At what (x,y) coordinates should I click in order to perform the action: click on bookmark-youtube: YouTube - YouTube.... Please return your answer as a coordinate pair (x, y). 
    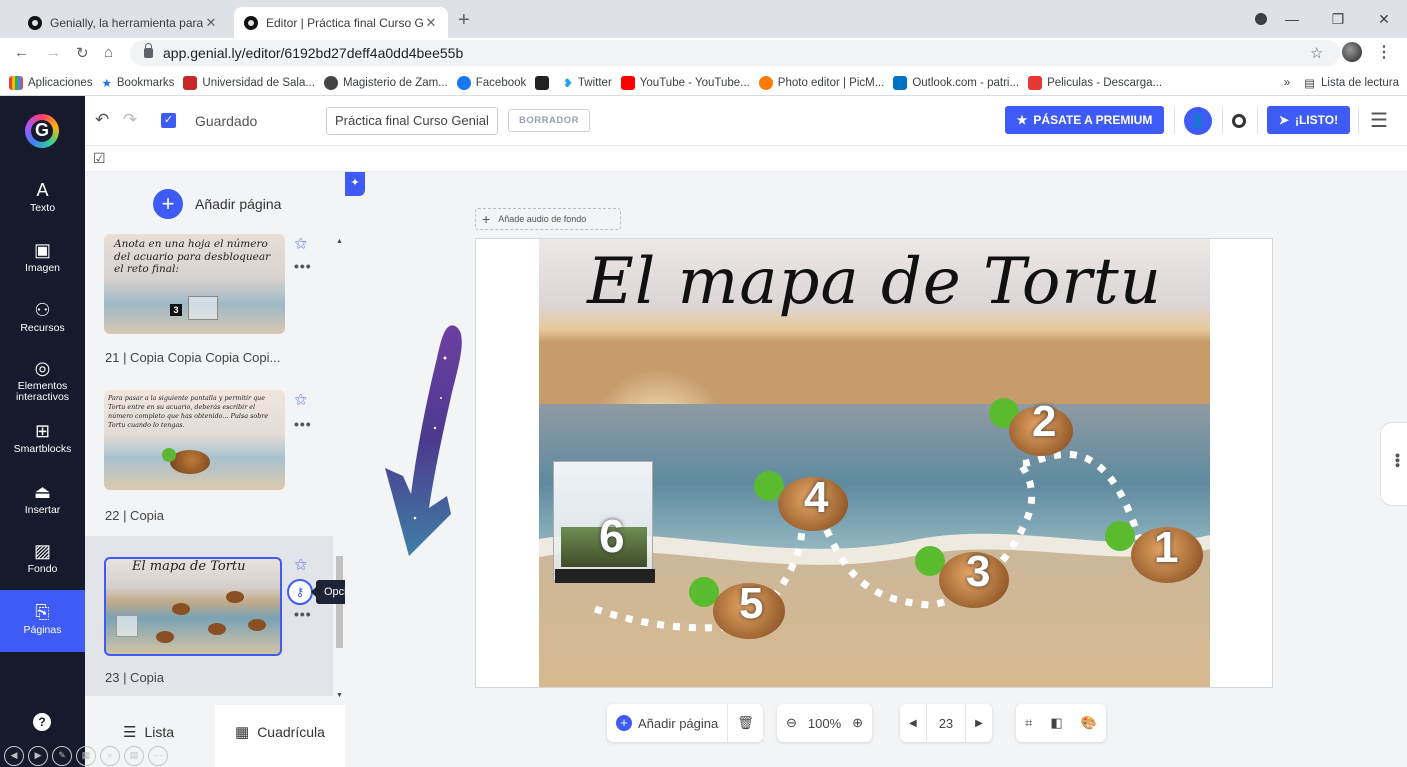
    Looking at the image, I should click on (685, 82).